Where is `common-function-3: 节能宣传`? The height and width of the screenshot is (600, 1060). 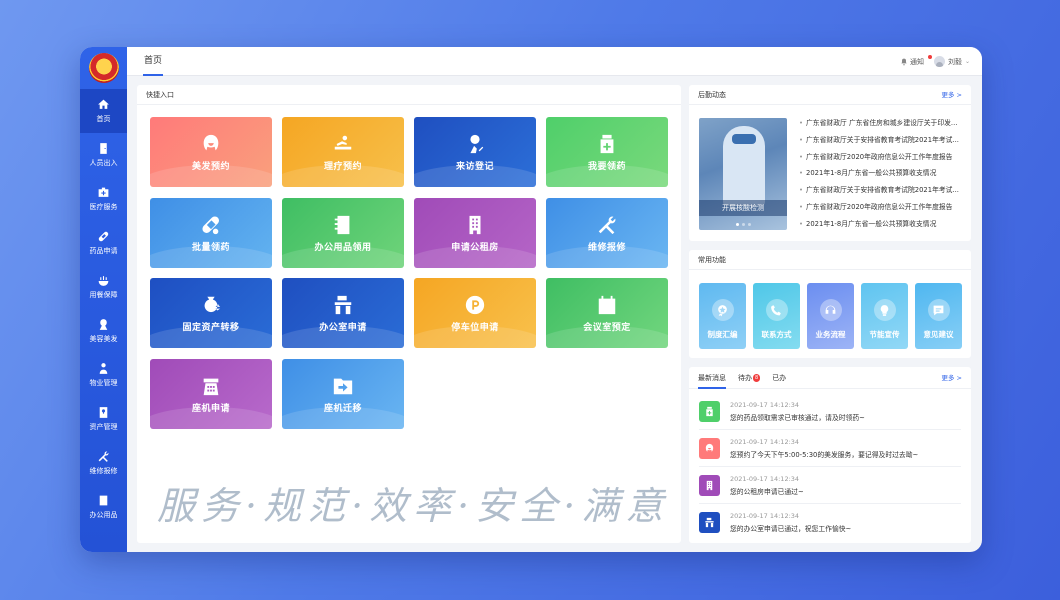 common-function-3: 节能宣传 is located at coordinates (884, 316).